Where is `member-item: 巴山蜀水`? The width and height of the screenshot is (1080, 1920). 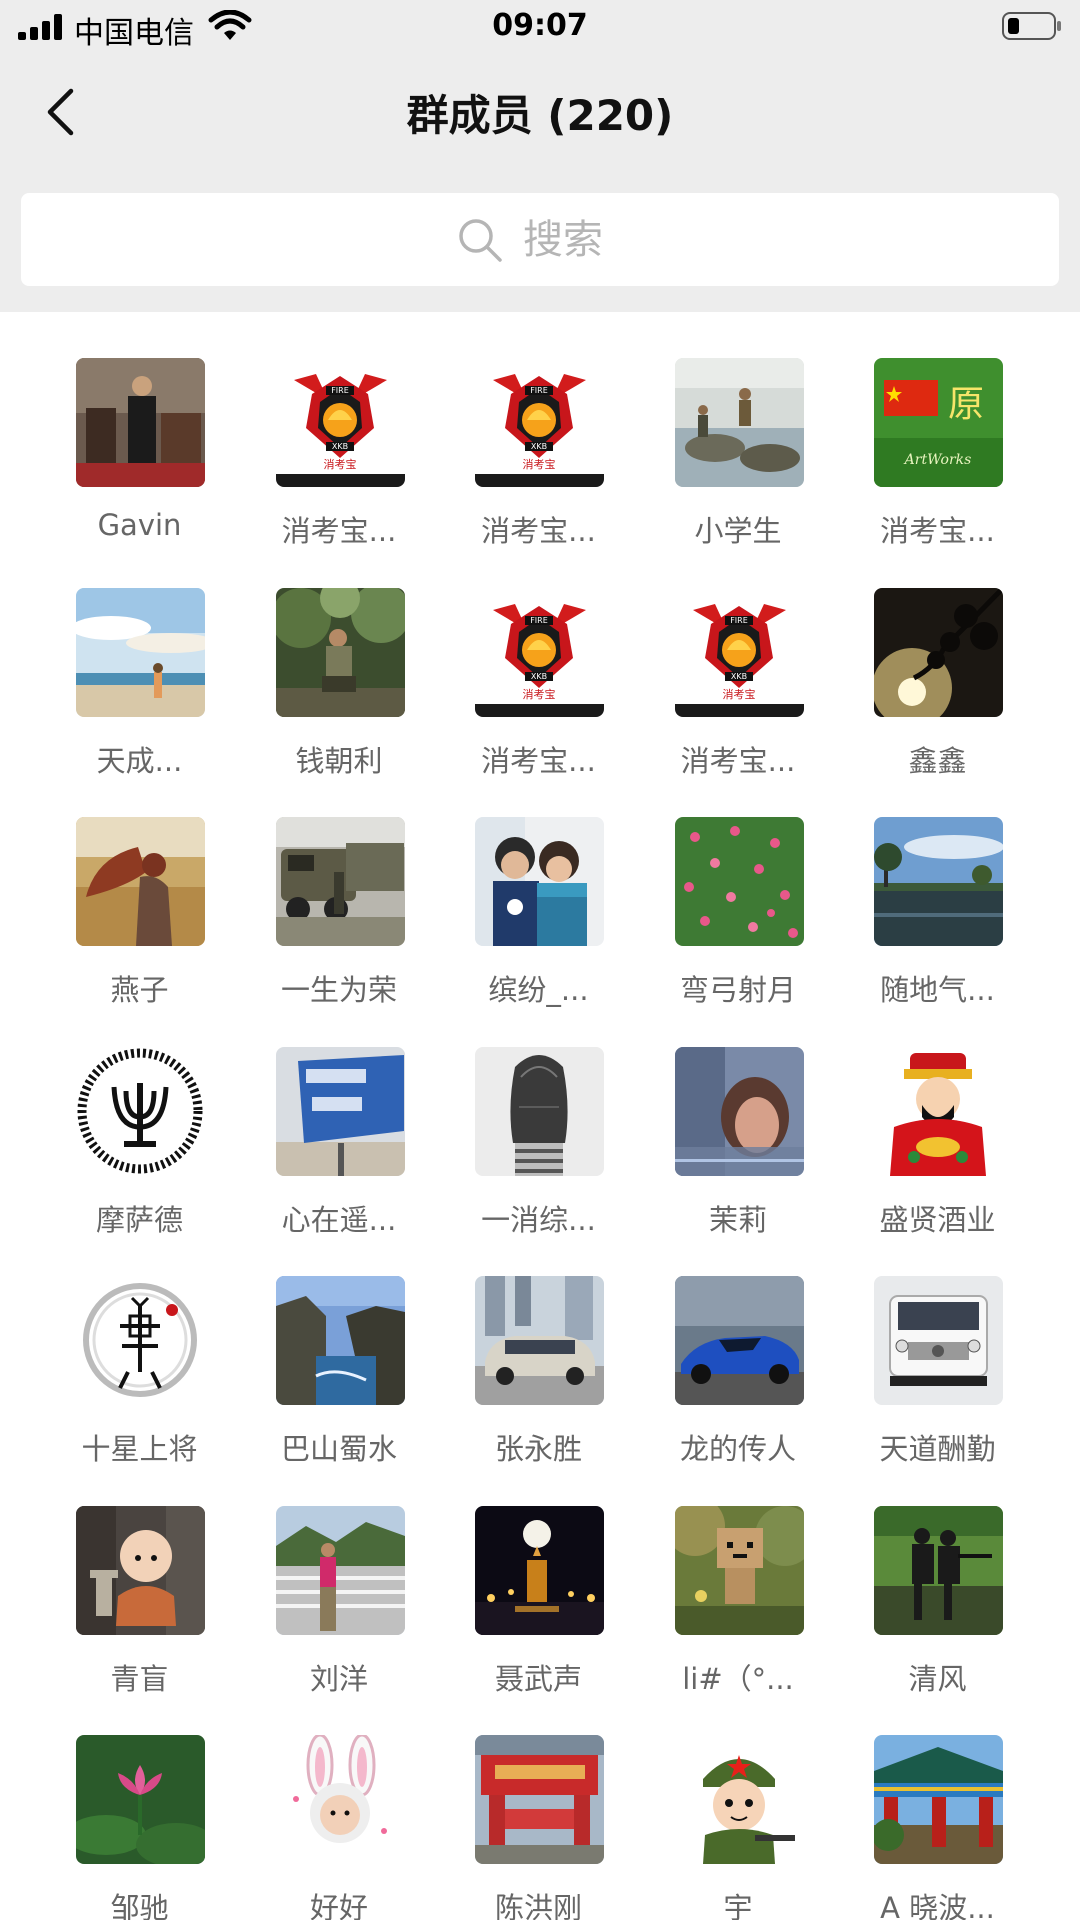 member-item: 巴山蜀水 is located at coordinates (339, 1376).